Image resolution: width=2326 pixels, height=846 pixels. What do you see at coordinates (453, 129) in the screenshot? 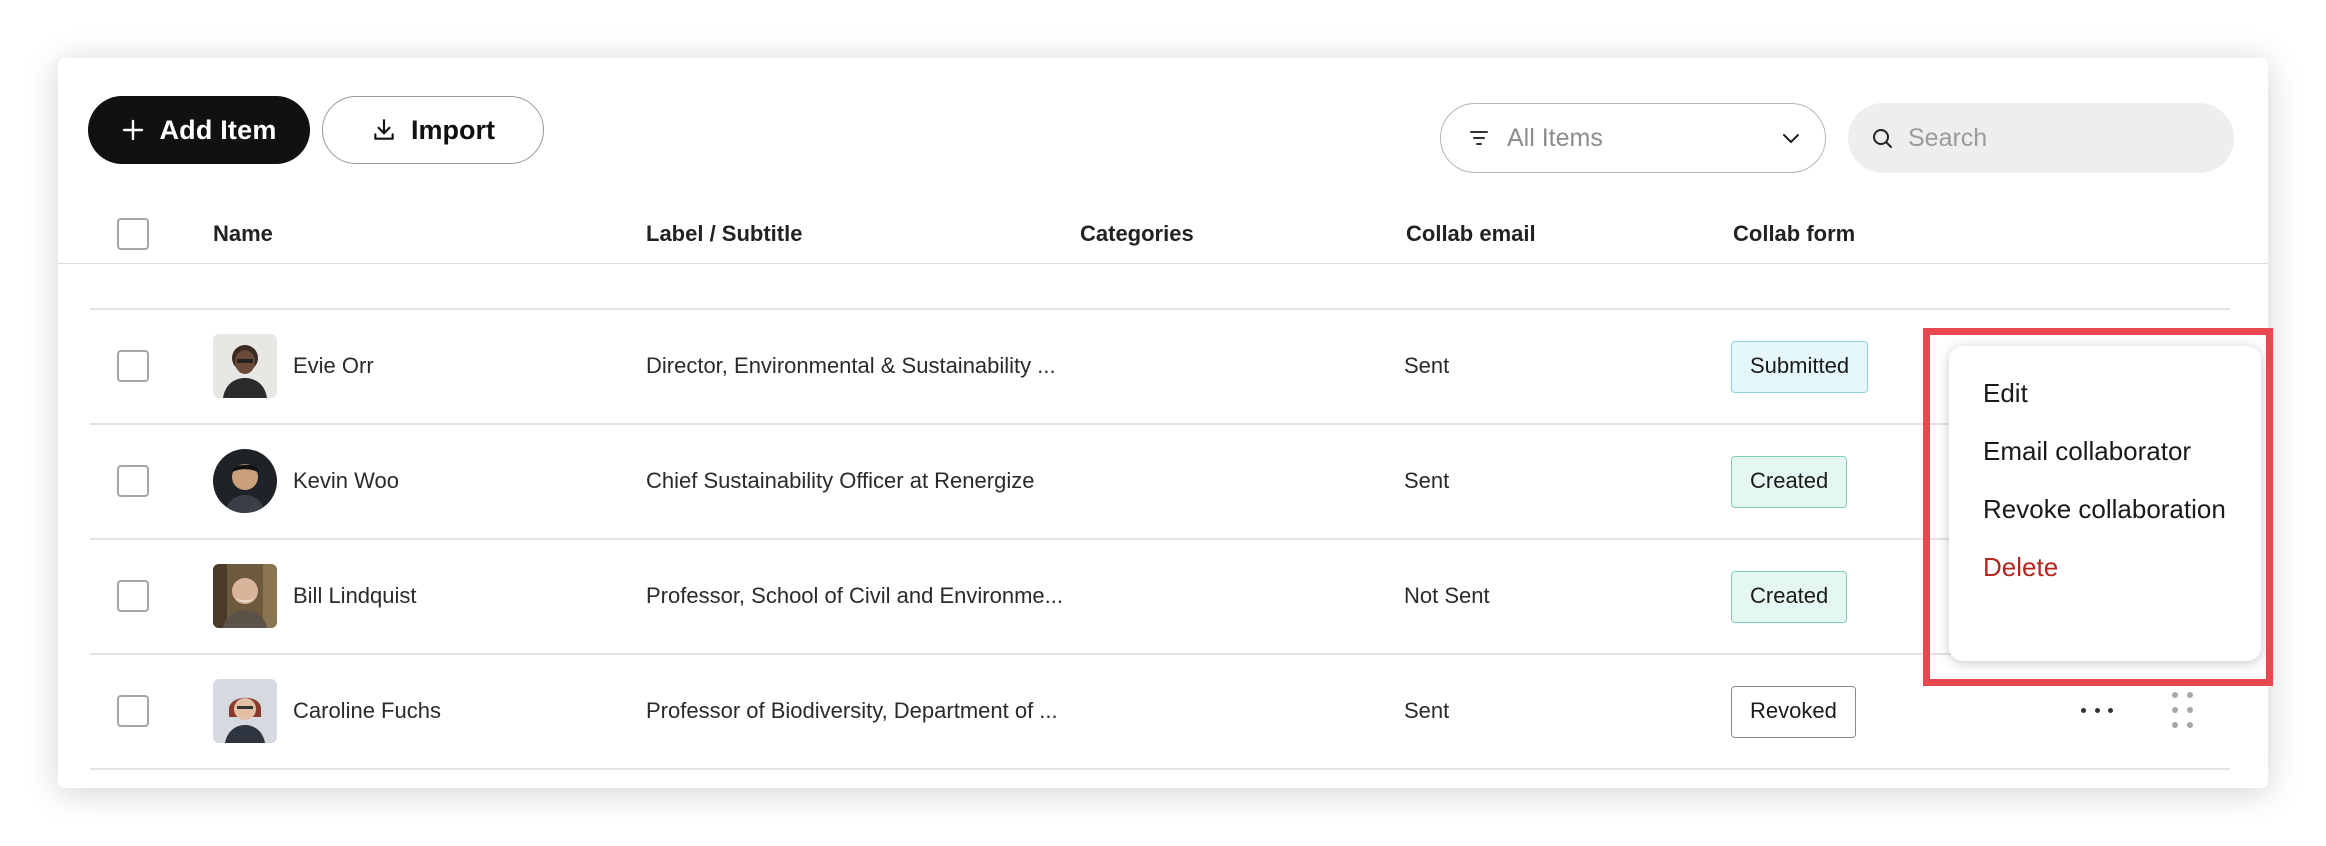
I see `import-label: Import` at bounding box center [453, 129].